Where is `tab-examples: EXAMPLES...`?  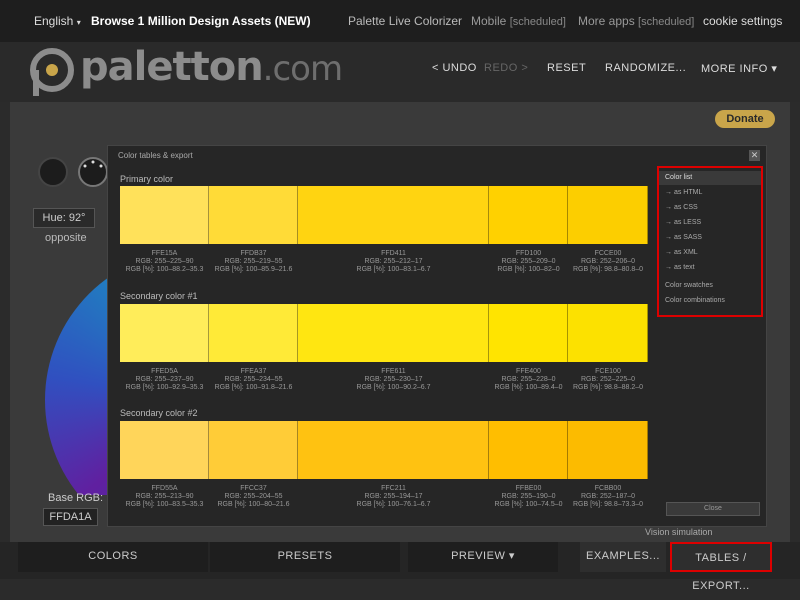
tab-examples: EXAMPLES... is located at coordinates (623, 557).